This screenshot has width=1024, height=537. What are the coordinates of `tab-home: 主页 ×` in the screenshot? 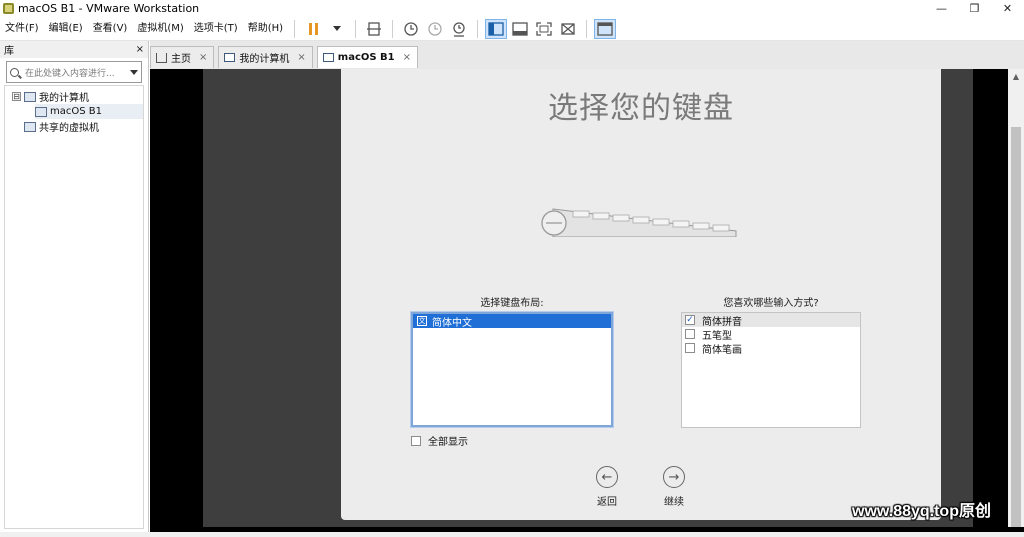 It's located at (182, 57).